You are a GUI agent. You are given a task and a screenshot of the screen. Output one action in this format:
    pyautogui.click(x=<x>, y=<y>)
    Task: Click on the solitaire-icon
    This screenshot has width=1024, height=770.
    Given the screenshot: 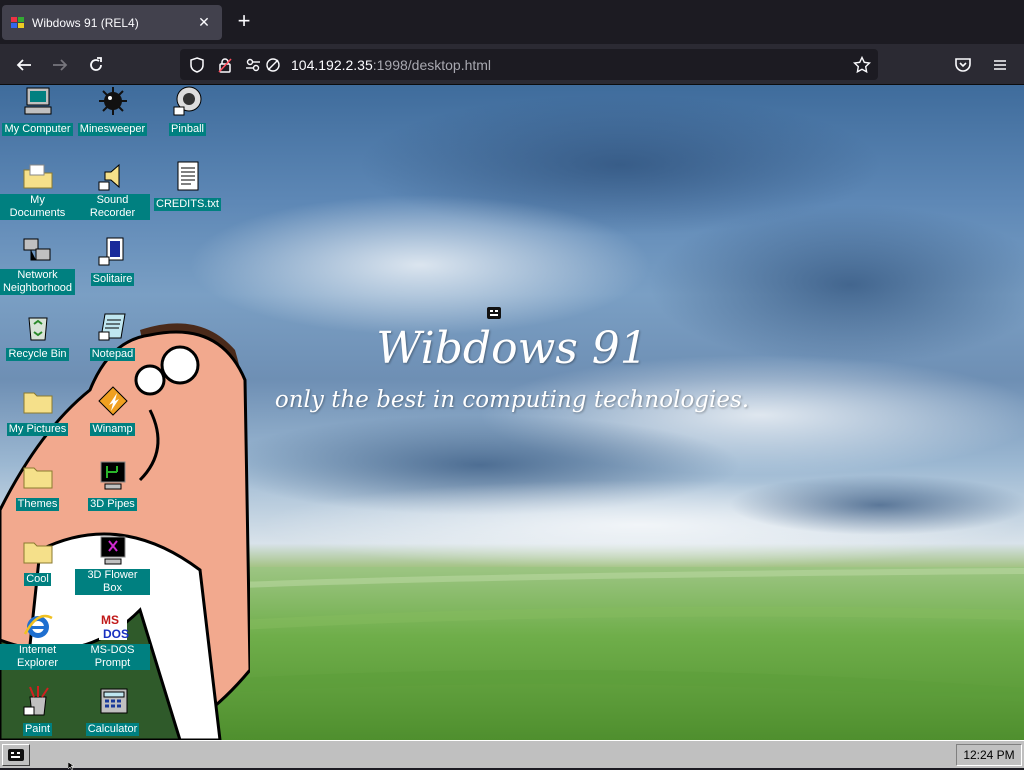 What is the action you would take?
    pyautogui.click(x=110, y=251)
    